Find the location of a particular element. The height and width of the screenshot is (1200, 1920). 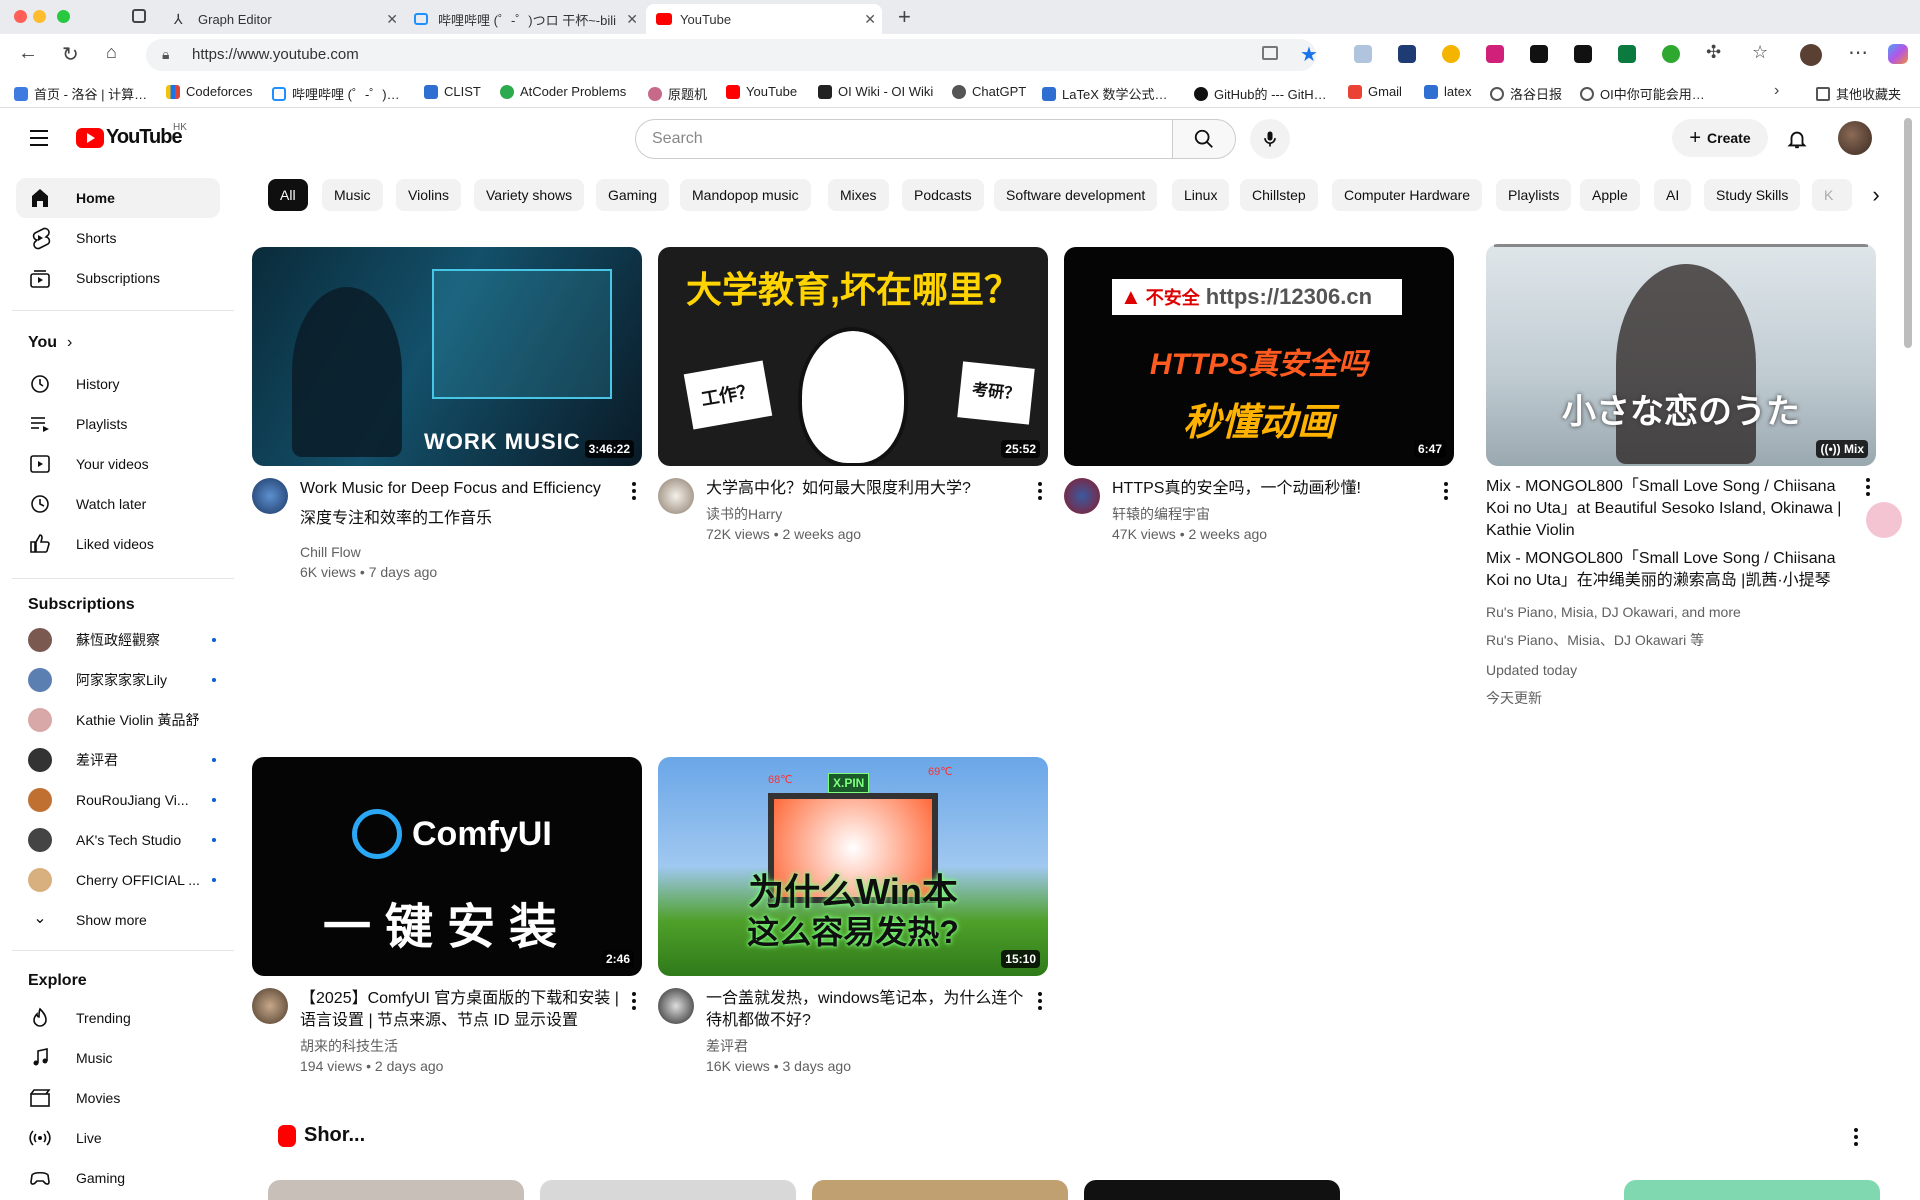

chip-linux: Linux is located at coordinates (1201, 195).